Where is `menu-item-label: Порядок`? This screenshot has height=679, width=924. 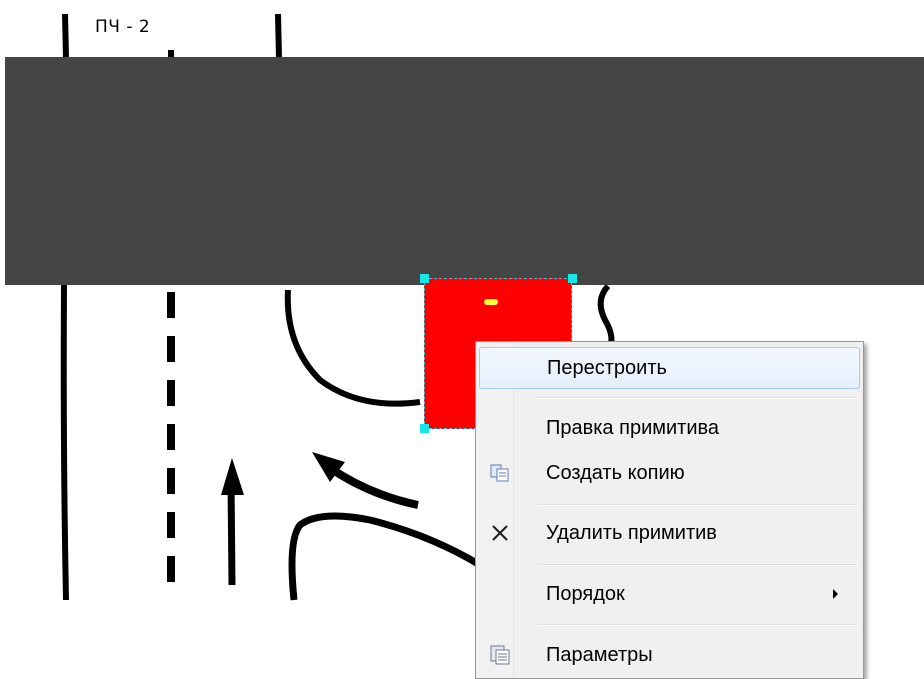
menu-item-label: Порядок is located at coordinates (585, 593).